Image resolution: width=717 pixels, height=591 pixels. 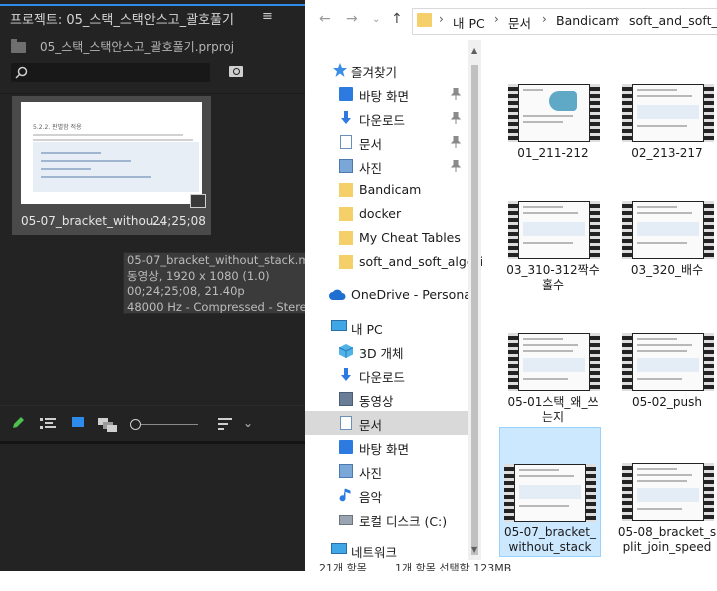 I want to click on panel-divider, so click(x=152, y=442).